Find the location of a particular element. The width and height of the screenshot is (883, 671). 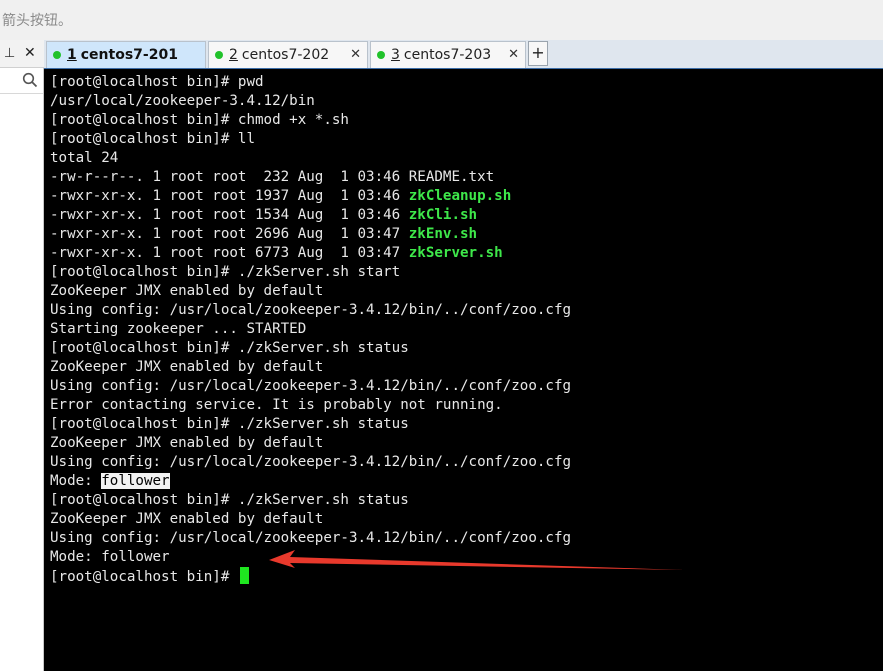

terminal-cursor is located at coordinates (244, 575).